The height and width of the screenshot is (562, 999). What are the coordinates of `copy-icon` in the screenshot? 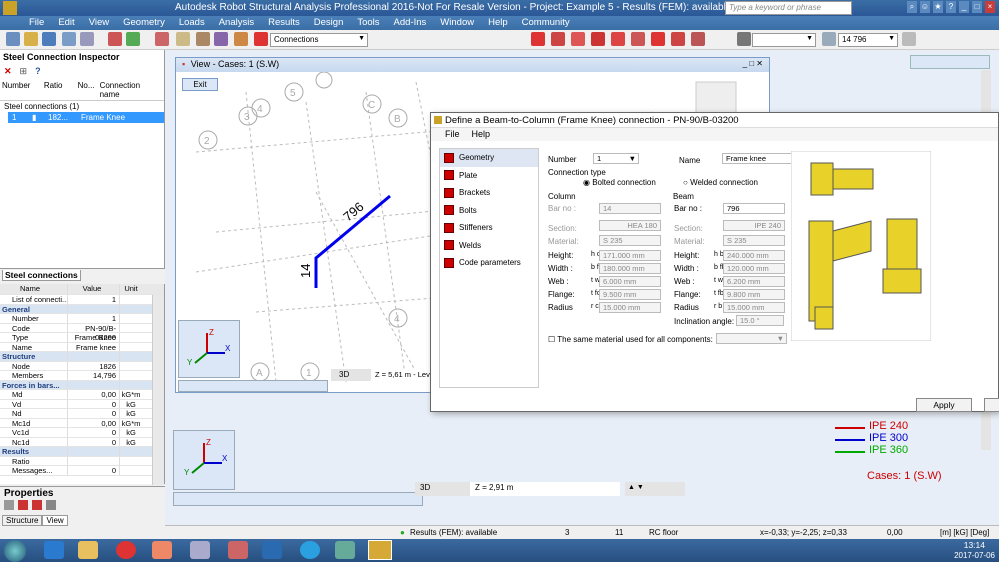 It's located at (183, 39).